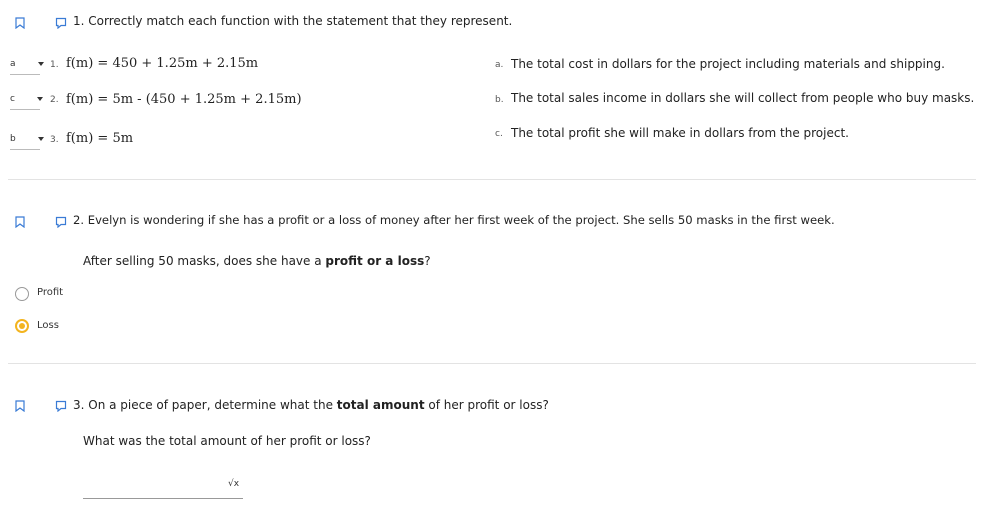 The width and height of the screenshot is (983, 528). What do you see at coordinates (233, 484) in the screenshot?
I see `math-editor-icon: √x` at bounding box center [233, 484].